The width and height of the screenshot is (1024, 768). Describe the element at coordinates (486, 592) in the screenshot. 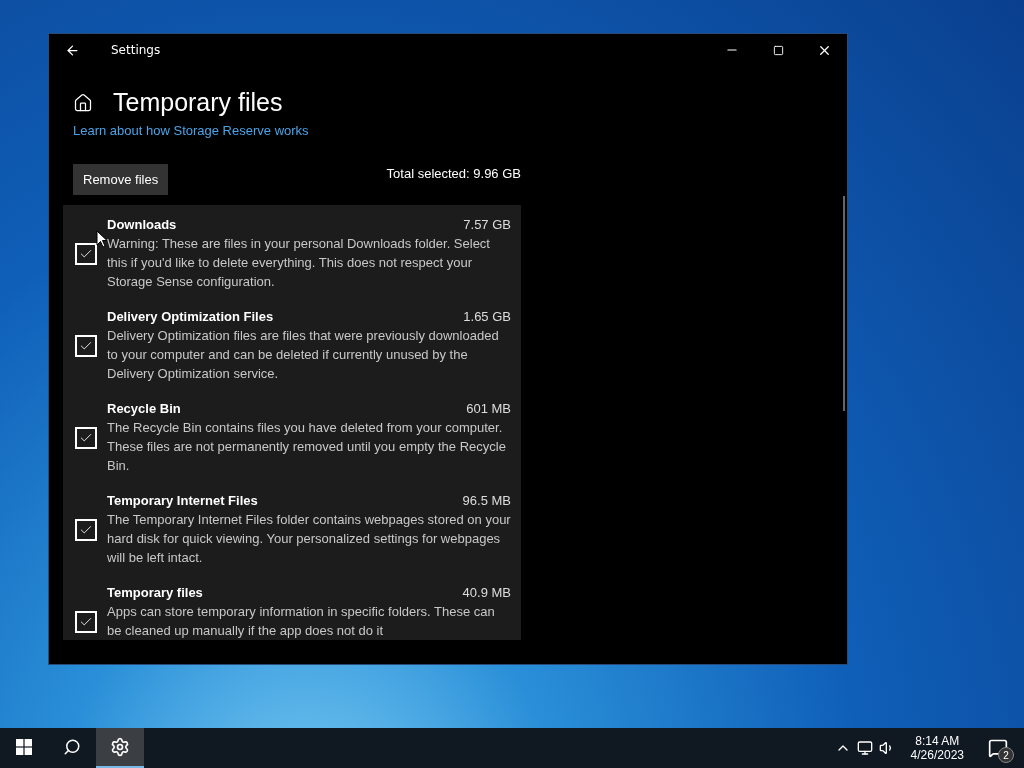

I see `item-size: 40.9 MB` at that location.